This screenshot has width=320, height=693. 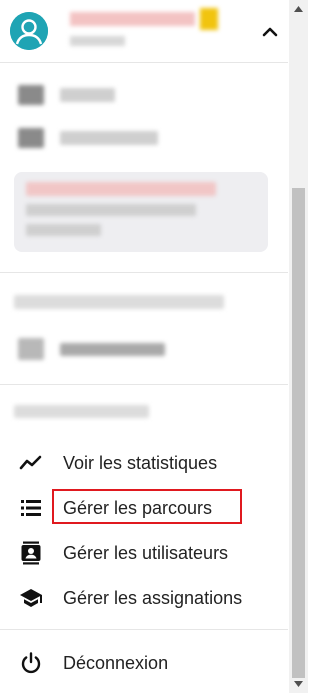 I want to click on menu-item-logout: Déconnexion, so click(x=144, y=663).